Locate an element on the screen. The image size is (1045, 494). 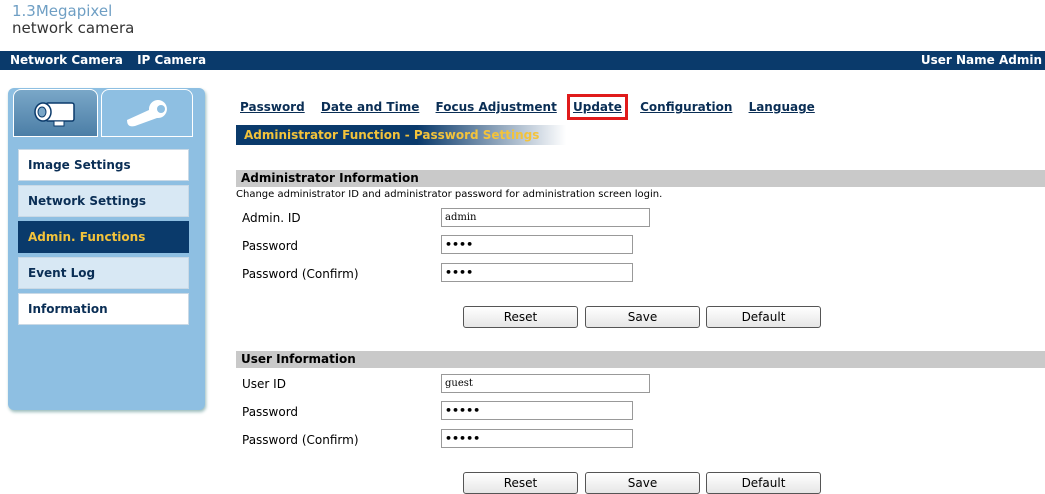
user-password-confirm-input: ••••• is located at coordinates (537, 438).